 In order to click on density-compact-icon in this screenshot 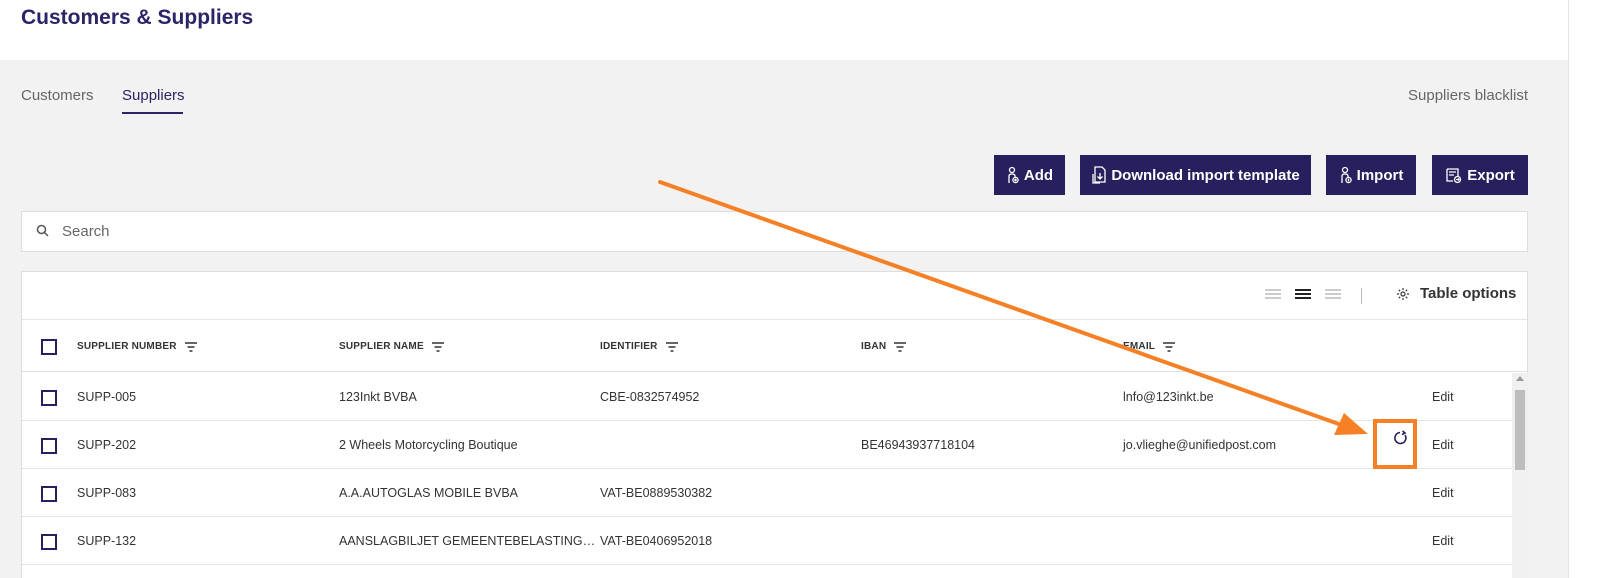, I will do `click(1273, 296)`.